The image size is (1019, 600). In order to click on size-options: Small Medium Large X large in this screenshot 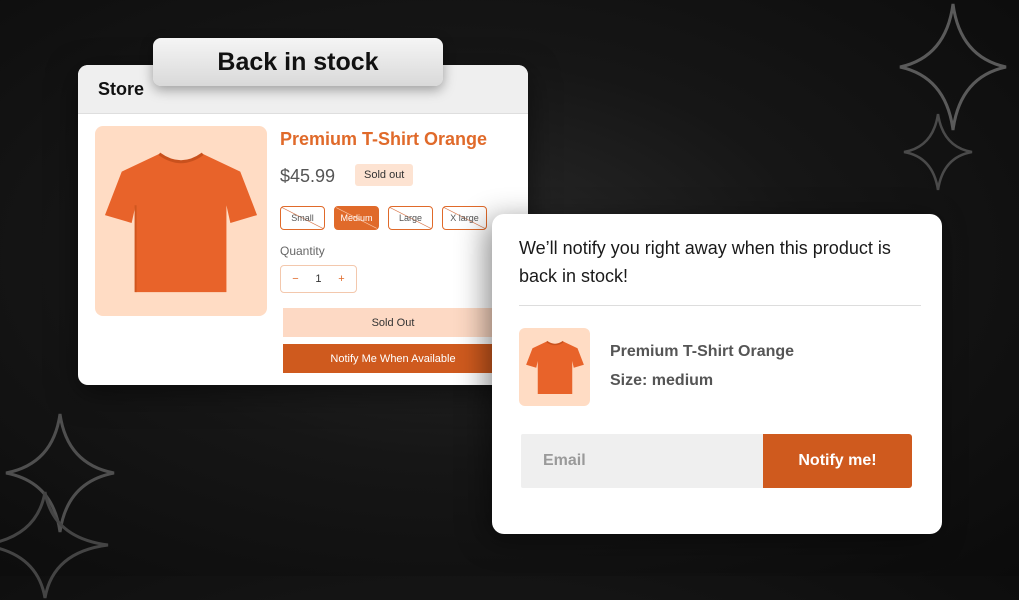, I will do `click(383, 218)`.